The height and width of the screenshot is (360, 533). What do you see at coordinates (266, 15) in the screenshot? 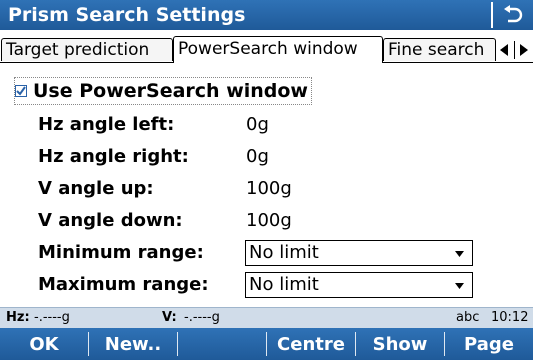
I see `title-bar: Prism Search Settings` at bounding box center [266, 15].